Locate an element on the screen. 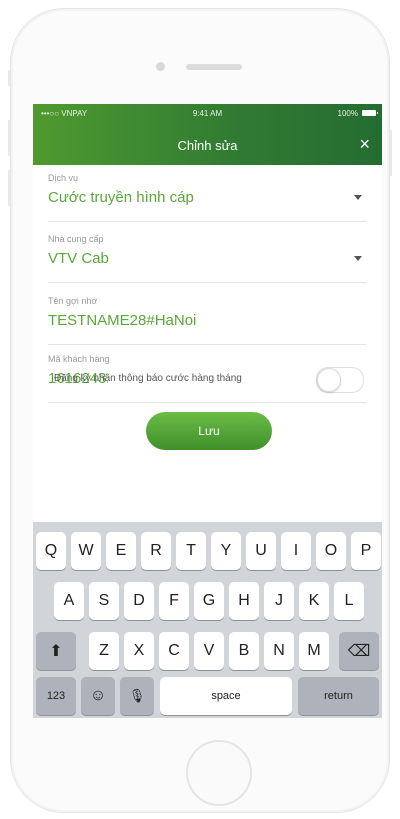  key-d: D is located at coordinates (139, 601).